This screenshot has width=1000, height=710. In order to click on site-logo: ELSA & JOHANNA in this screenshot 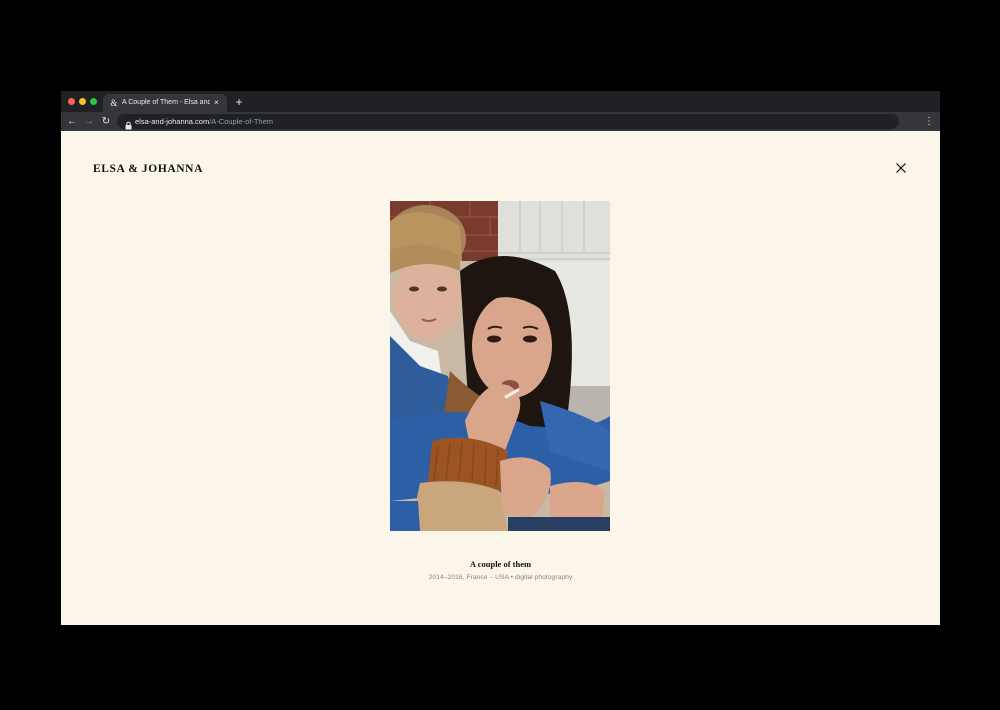, I will do `click(148, 169)`.